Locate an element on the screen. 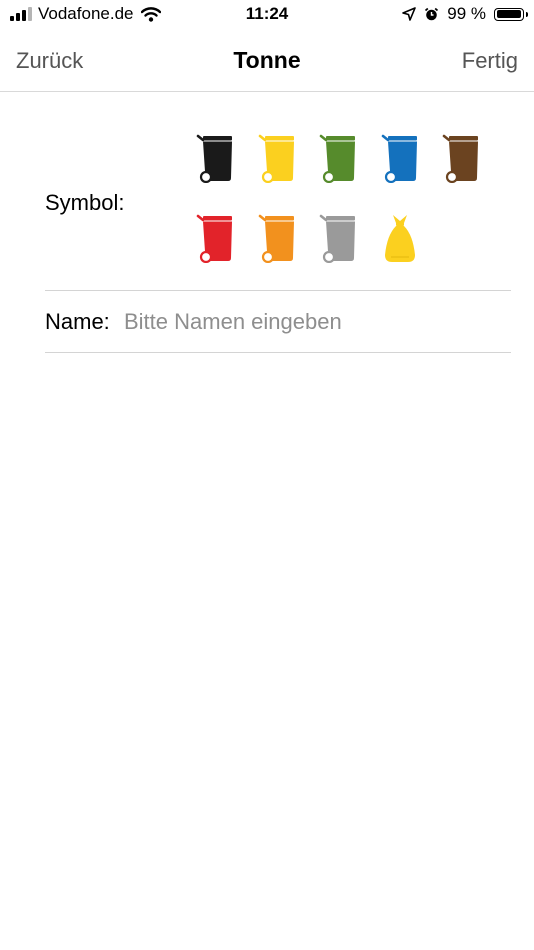 The image size is (534, 950). name-label: Name: is located at coordinates (77, 321).